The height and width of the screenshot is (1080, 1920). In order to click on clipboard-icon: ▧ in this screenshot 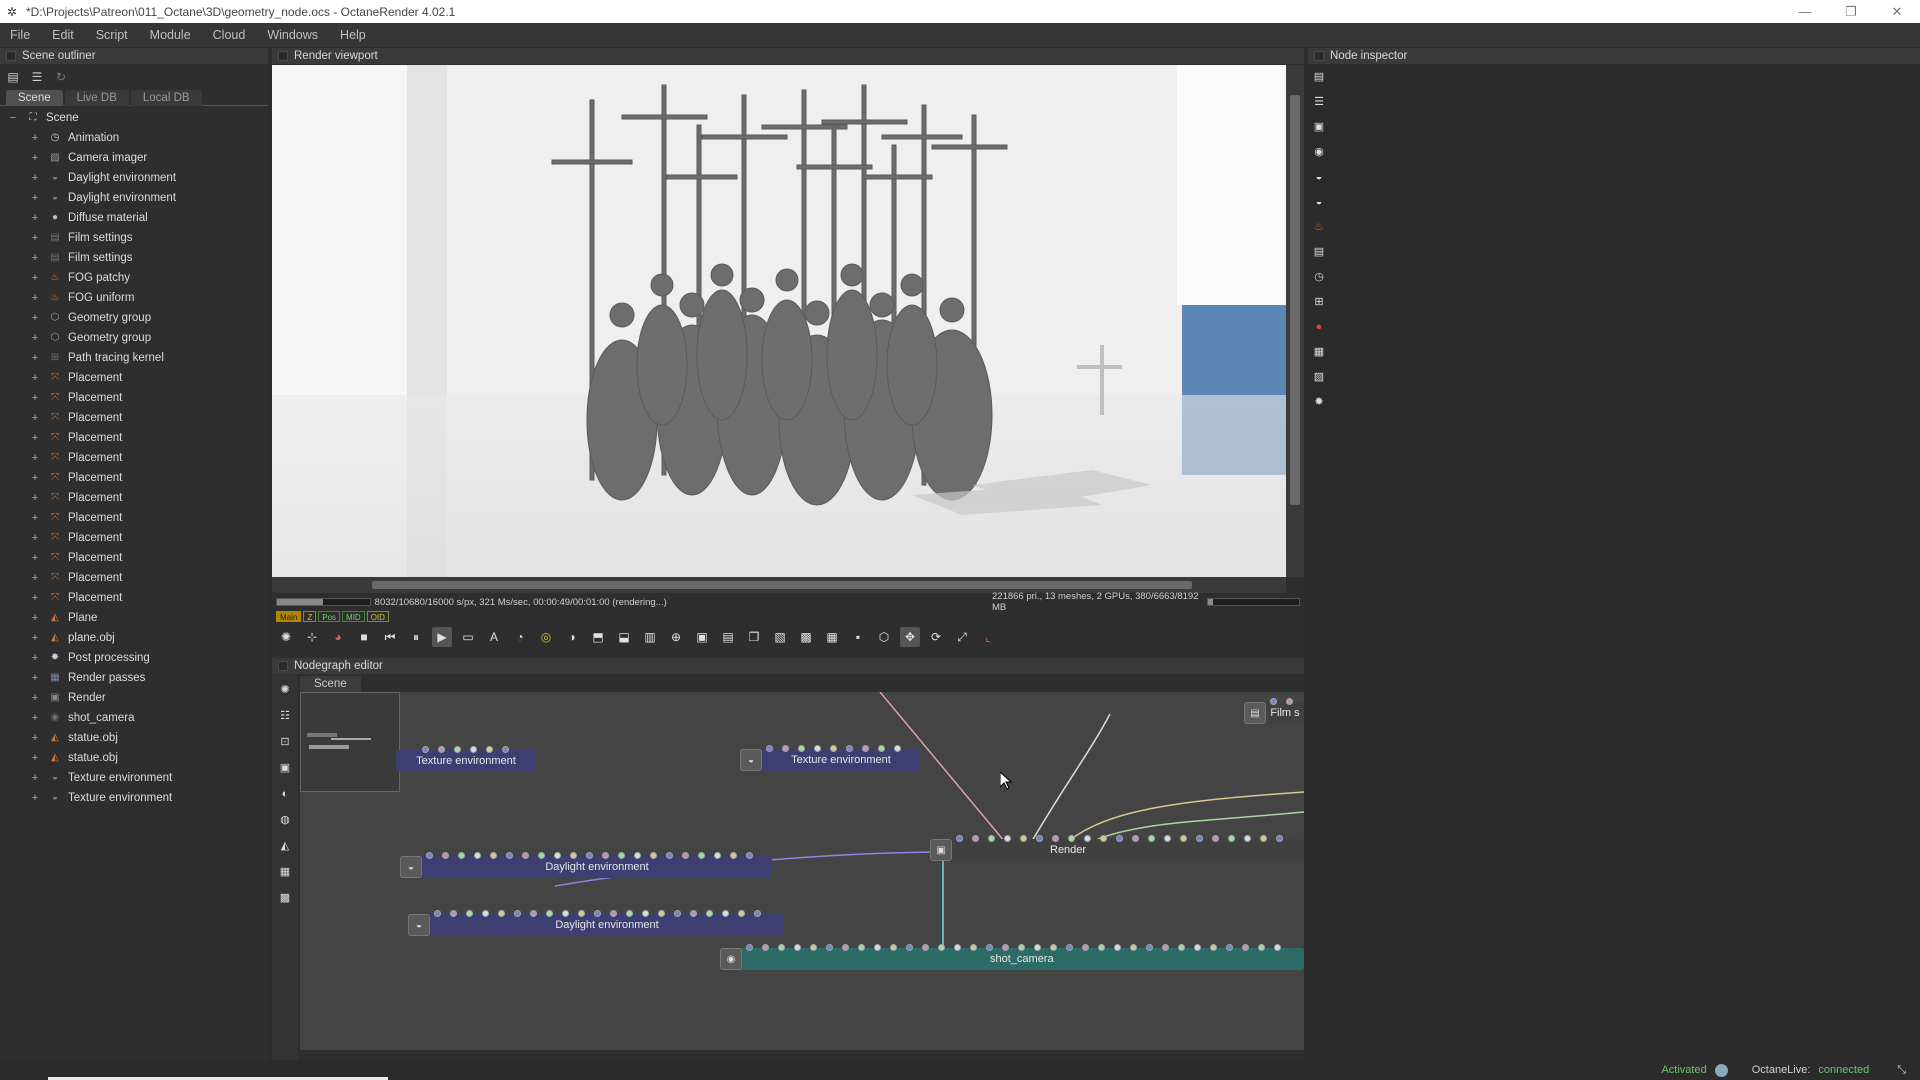, I will do `click(780, 637)`.